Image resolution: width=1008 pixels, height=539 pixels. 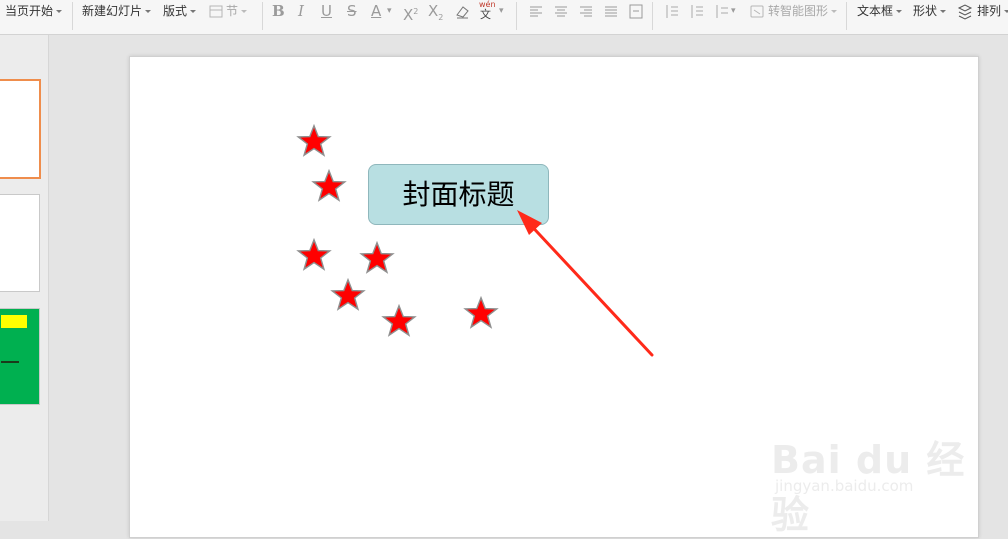 I want to click on arrange-button: 排列, so click(x=992, y=11).